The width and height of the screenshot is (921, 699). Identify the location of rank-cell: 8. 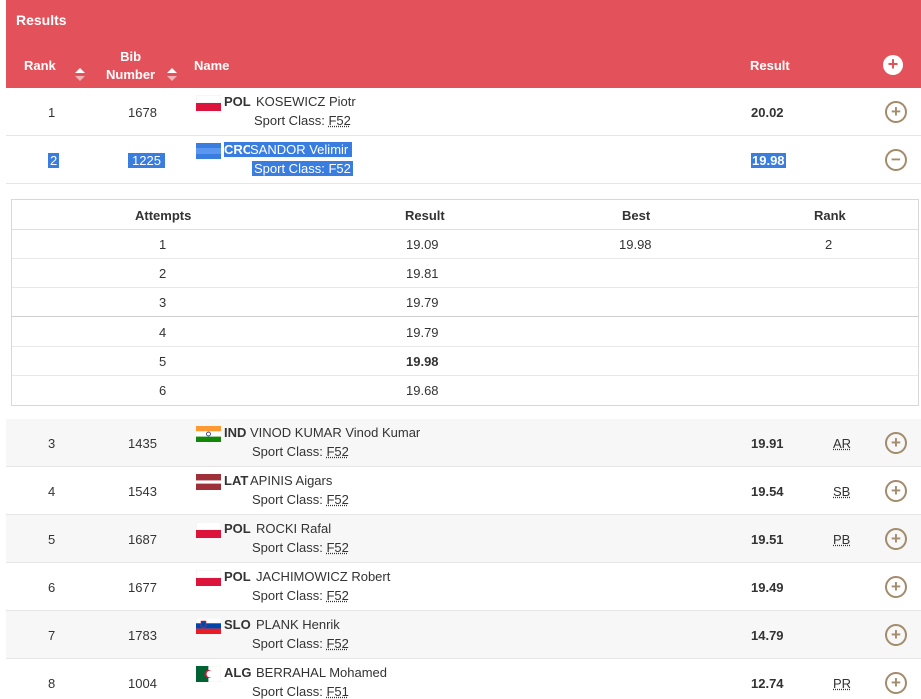
(52, 683).